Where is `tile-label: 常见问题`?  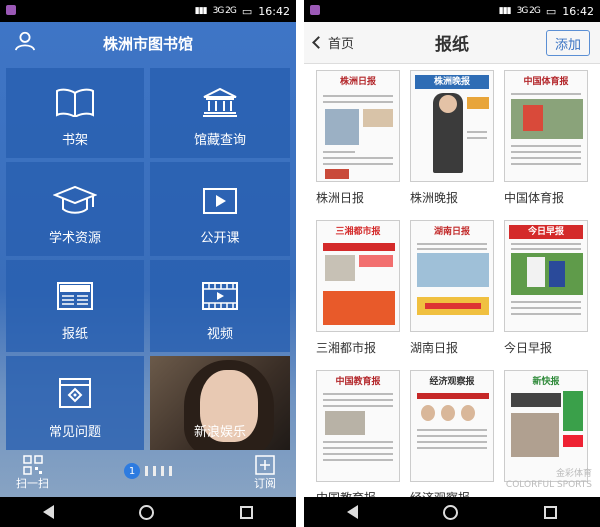
tile-label: 常见问题 is located at coordinates (74, 432).